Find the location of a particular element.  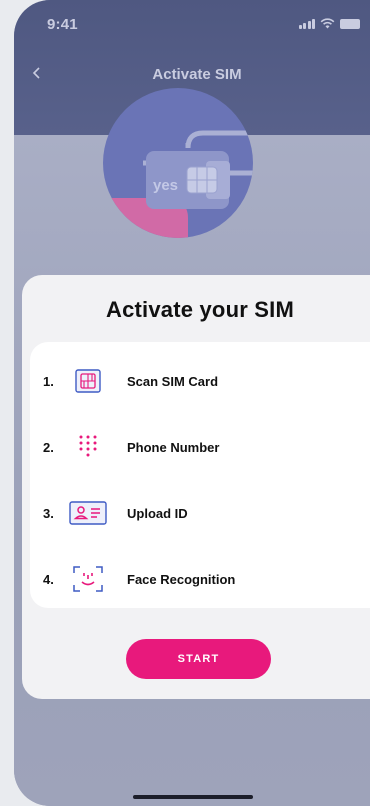

card-title: Activate your SIM is located at coordinates (199, 309).